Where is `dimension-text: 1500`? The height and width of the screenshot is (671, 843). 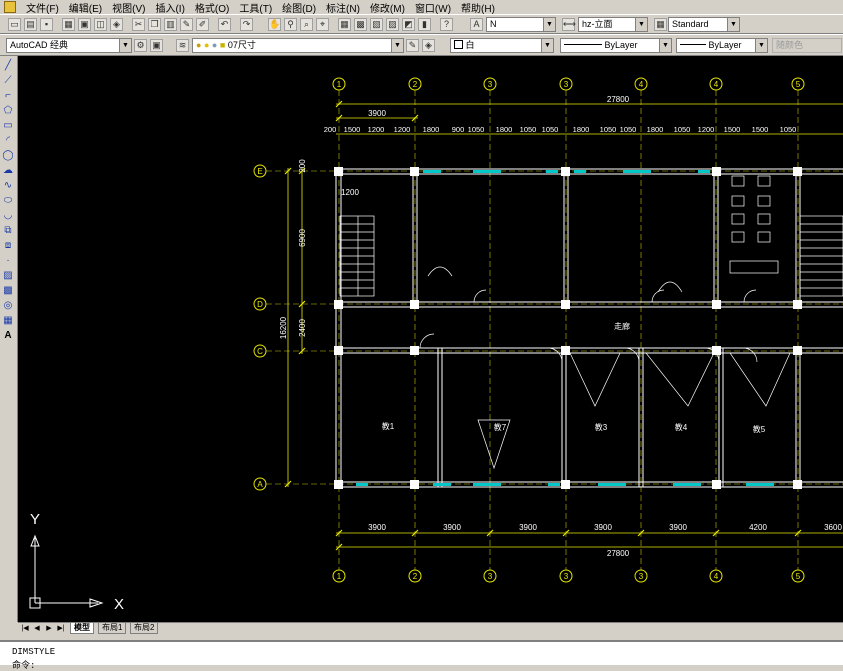
dimension-text: 1500 is located at coordinates (732, 129).